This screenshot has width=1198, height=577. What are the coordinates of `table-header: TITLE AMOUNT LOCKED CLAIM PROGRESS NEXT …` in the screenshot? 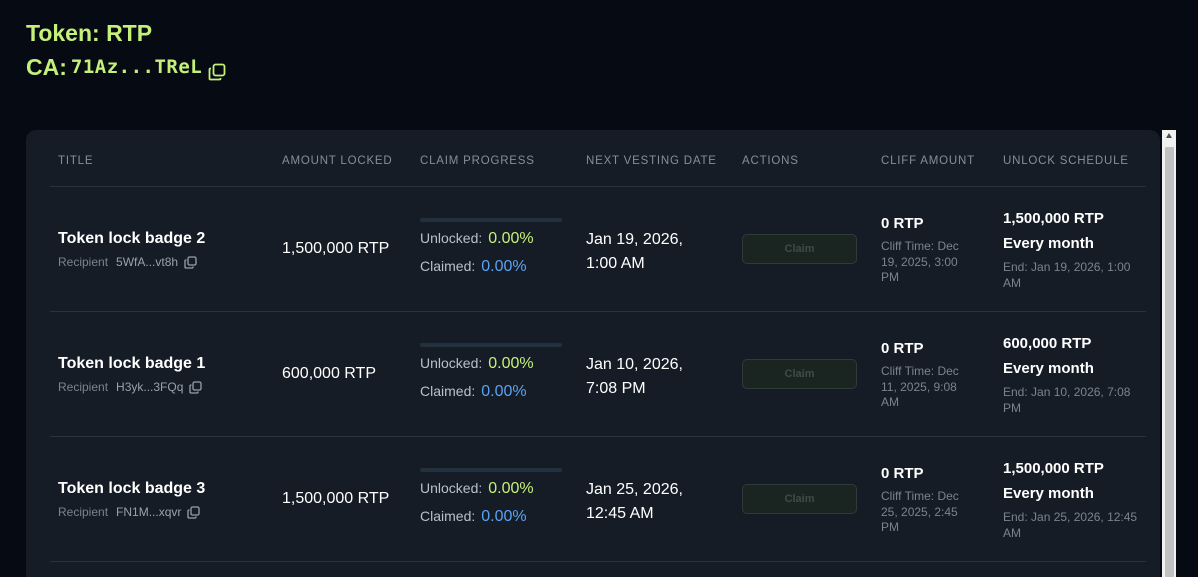 It's located at (598, 158).